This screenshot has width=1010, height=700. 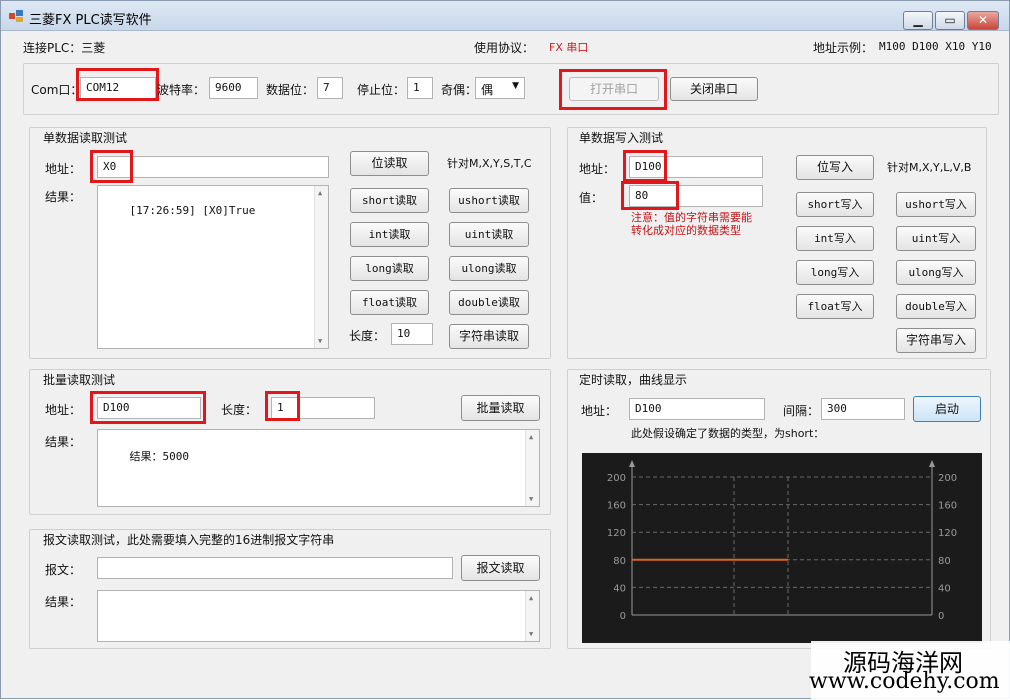 I want to click on long-write-button: long写入, so click(x=835, y=272).